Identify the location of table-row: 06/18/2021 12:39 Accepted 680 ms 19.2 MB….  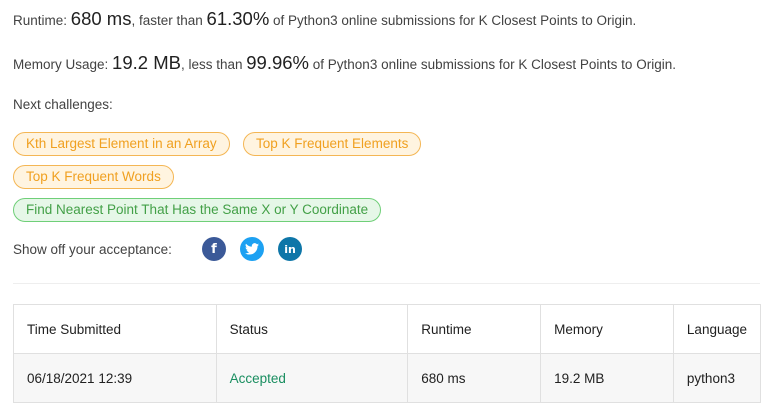
(387, 378).